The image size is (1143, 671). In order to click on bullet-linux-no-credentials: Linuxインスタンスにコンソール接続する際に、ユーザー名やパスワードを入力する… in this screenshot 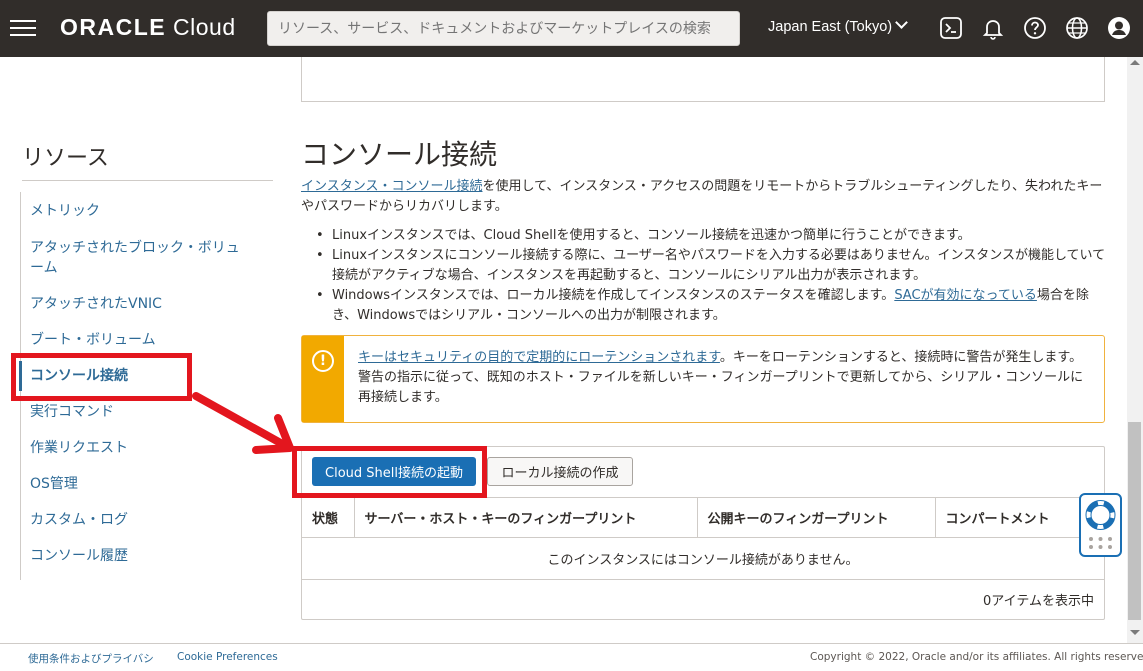, I will do `click(711, 266)`.